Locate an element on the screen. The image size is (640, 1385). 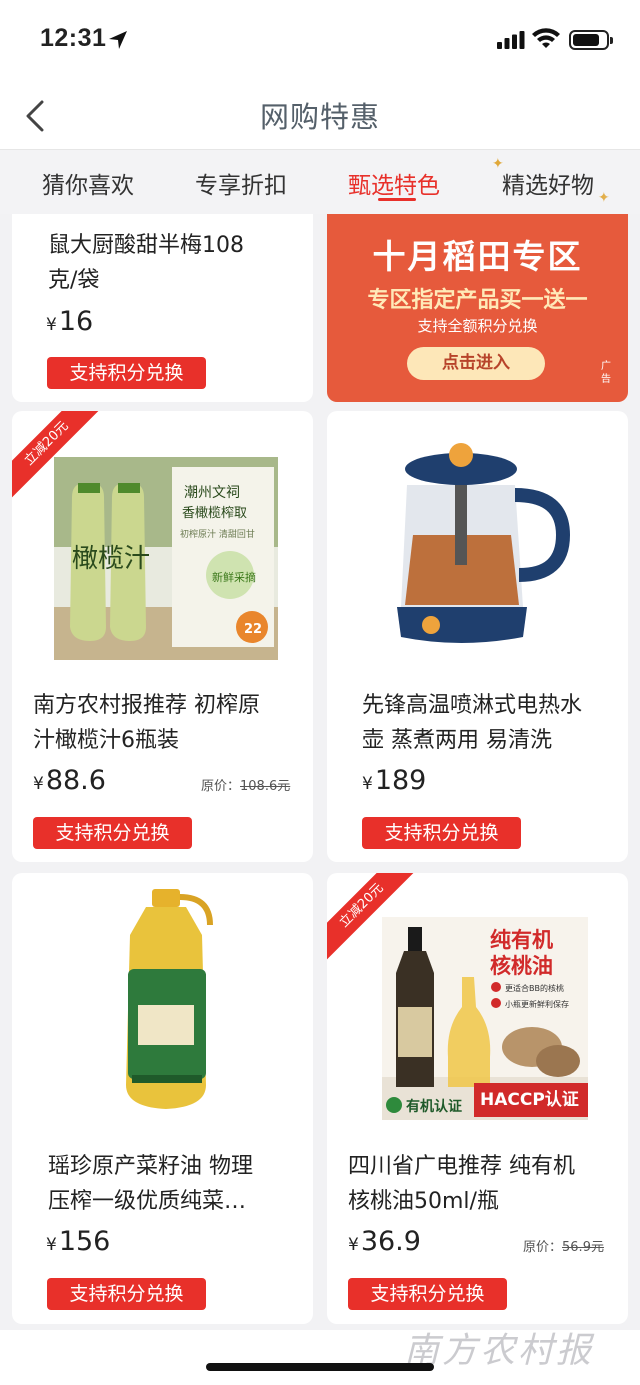
product-price: ¥36.9 is located at coordinates (384, 1241).